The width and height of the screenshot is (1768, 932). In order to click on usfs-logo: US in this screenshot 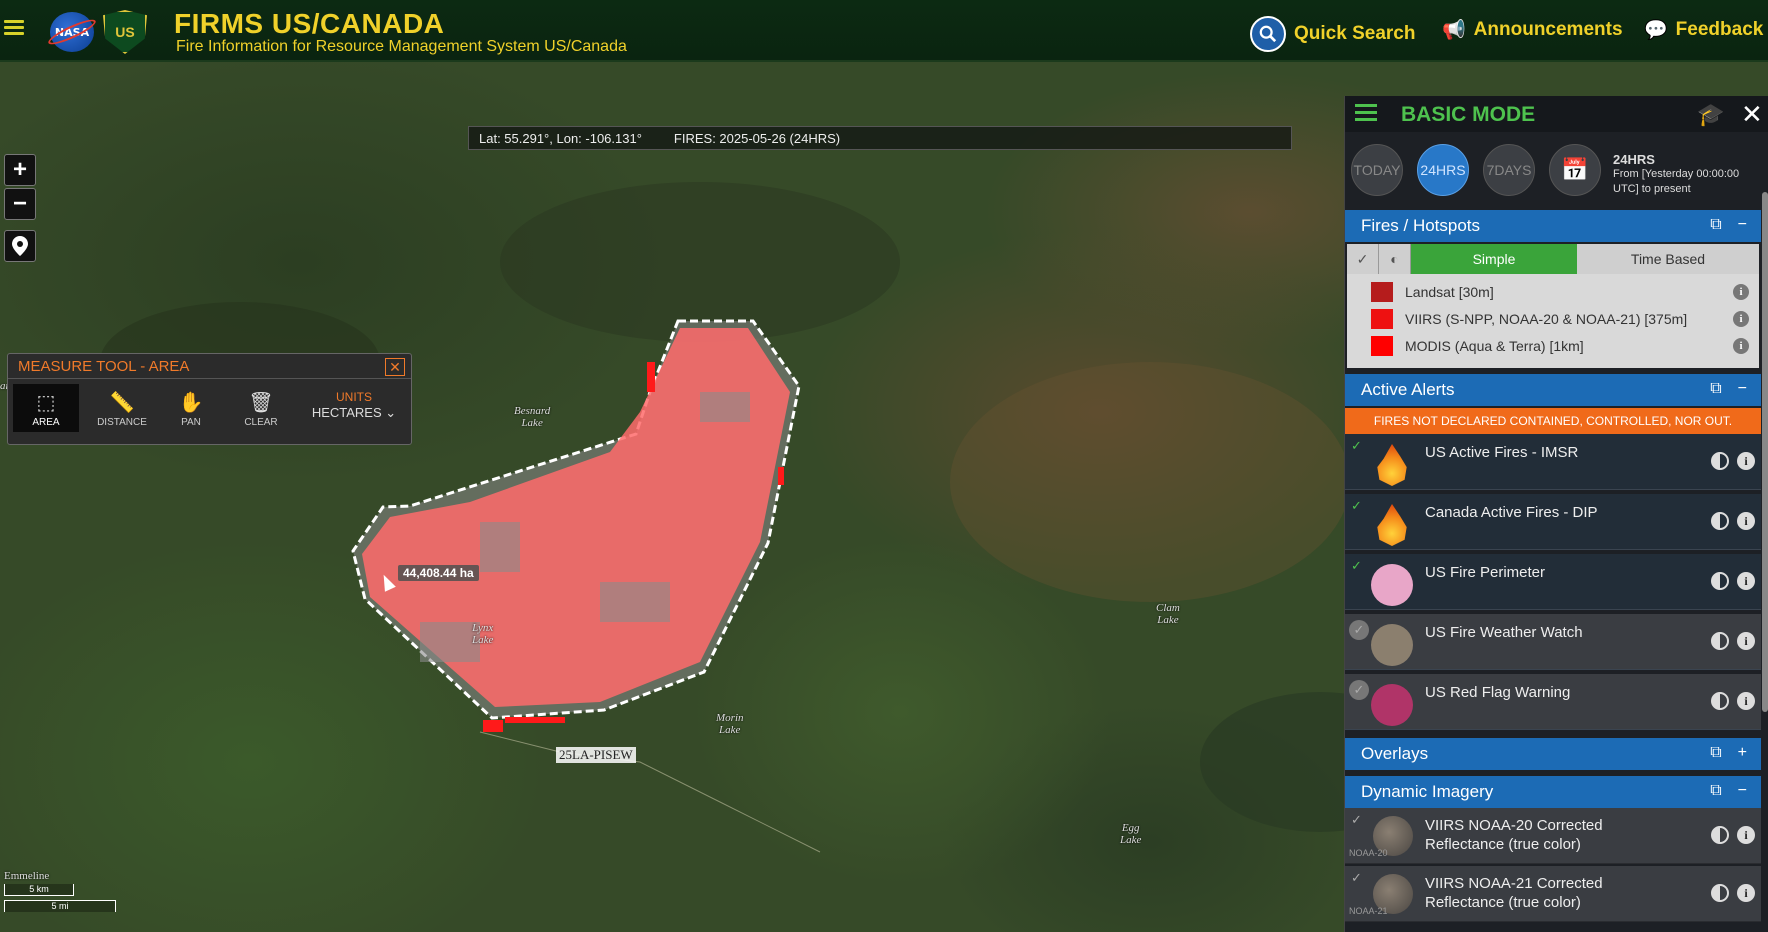, I will do `click(125, 32)`.